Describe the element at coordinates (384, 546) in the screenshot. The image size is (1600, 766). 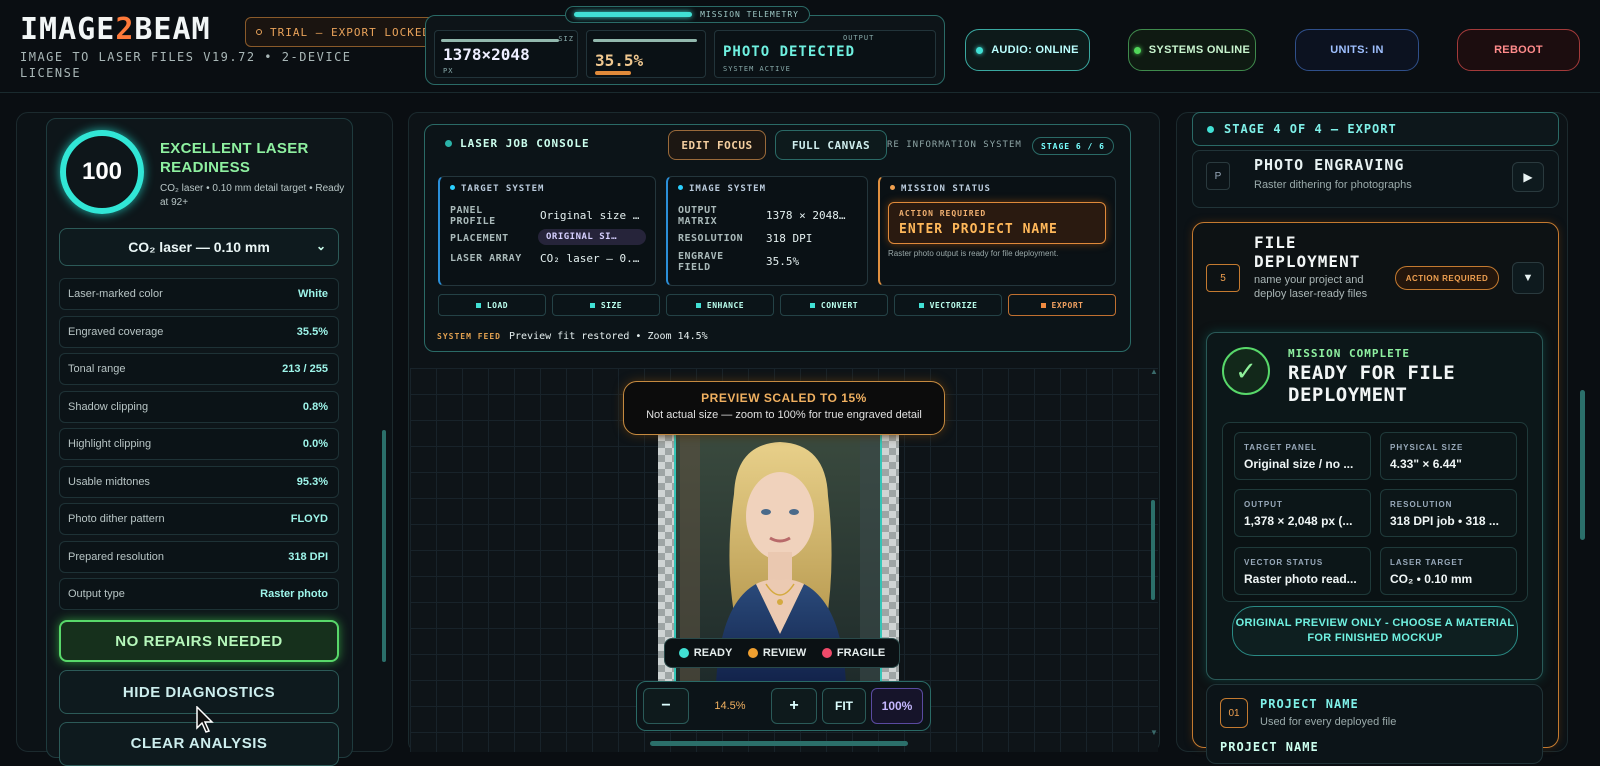
I see `left-scrollbar` at that location.